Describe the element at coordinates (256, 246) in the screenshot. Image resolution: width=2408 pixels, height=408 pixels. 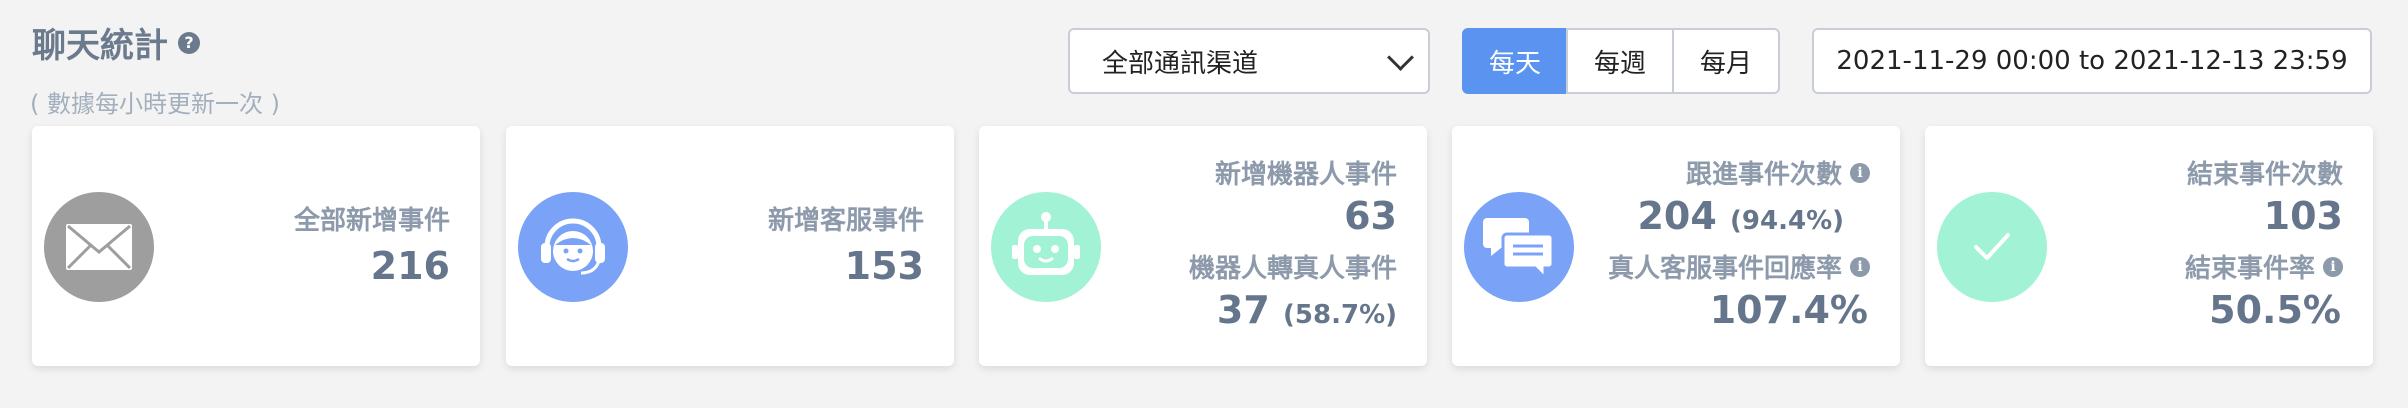
I see `stat-card-all-events: 全部新增事件 216` at that location.